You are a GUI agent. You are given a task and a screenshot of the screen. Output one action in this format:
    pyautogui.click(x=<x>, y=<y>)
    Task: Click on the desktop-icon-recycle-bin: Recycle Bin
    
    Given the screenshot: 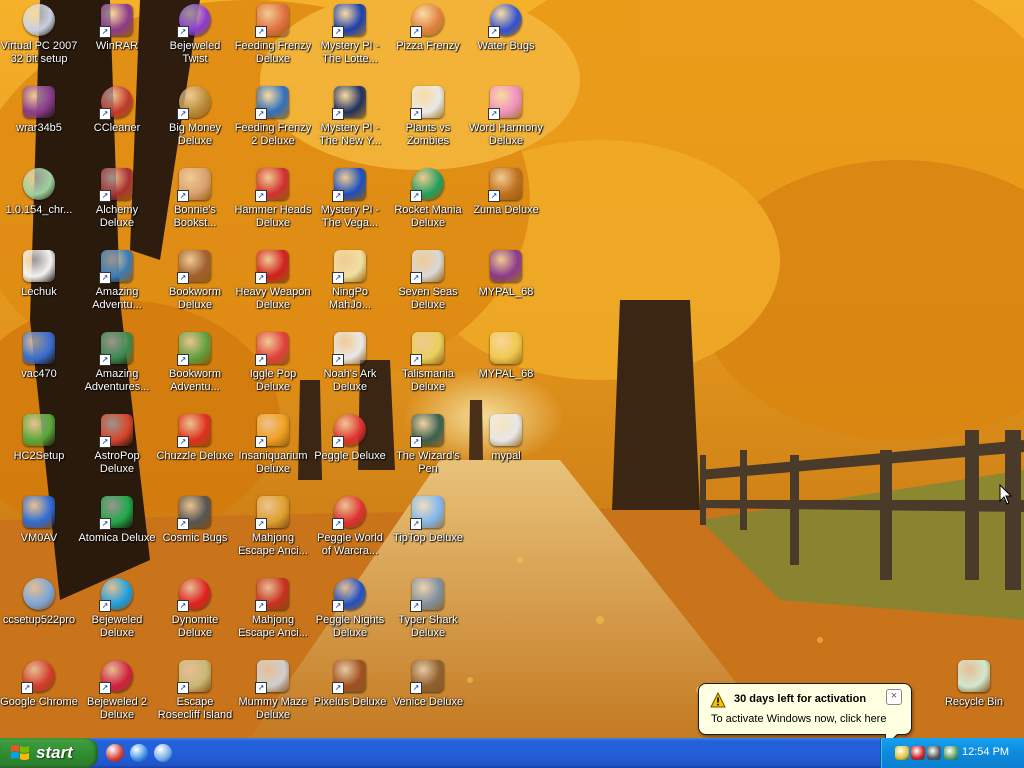 What is the action you would take?
    pyautogui.click(x=974, y=699)
    